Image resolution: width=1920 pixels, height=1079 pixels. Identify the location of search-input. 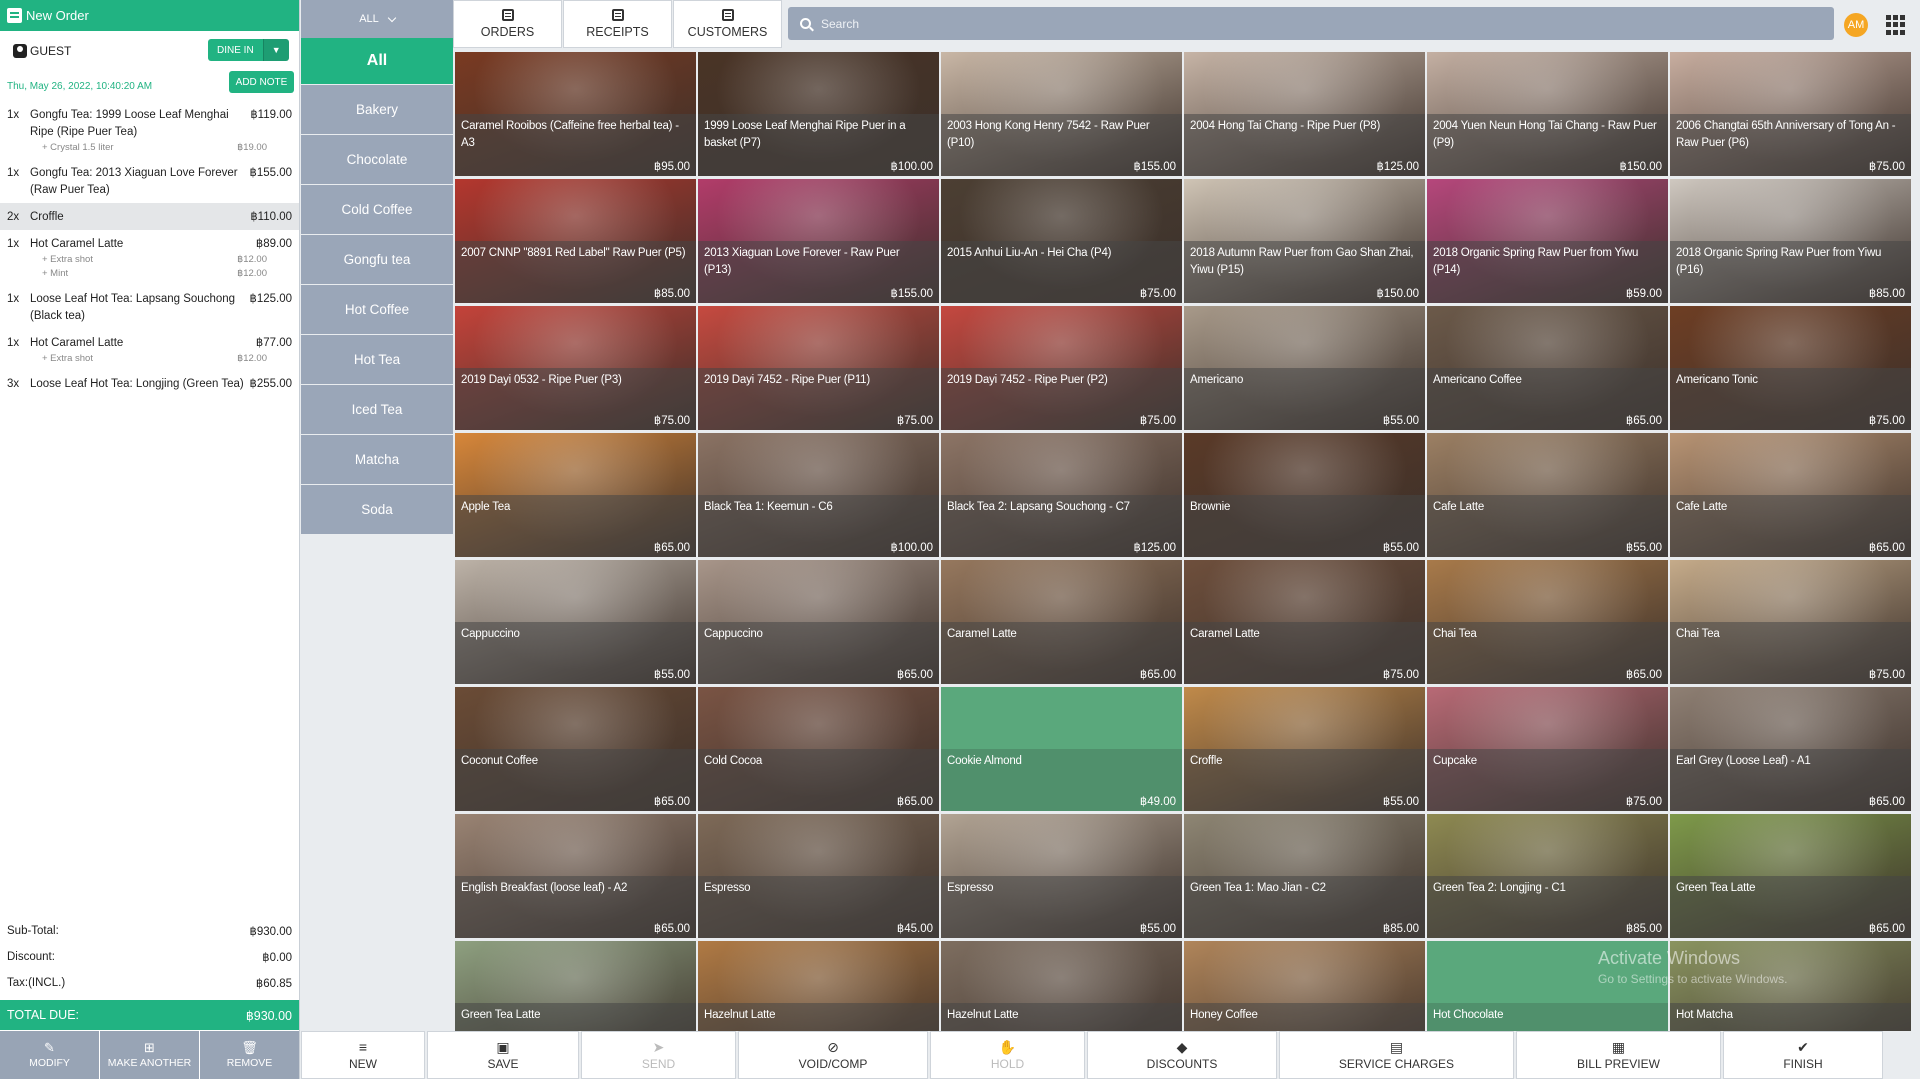
(1271, 23).